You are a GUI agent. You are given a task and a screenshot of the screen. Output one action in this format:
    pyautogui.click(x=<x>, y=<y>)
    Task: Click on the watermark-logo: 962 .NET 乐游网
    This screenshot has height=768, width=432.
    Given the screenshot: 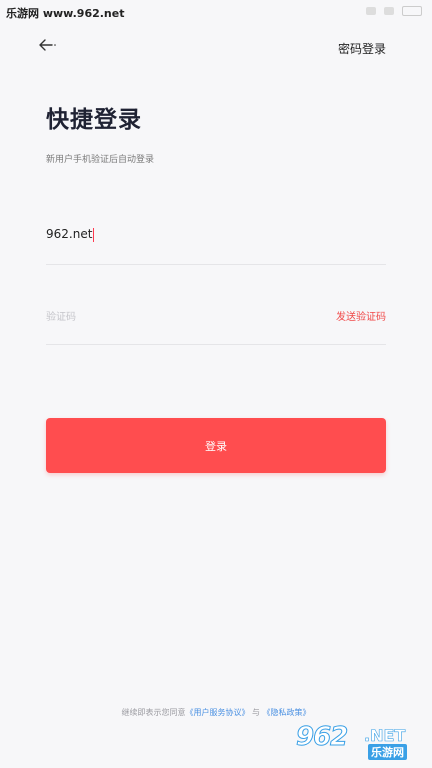 What is the action you would take?
    pyautogui.click(x=360, y=742)
    